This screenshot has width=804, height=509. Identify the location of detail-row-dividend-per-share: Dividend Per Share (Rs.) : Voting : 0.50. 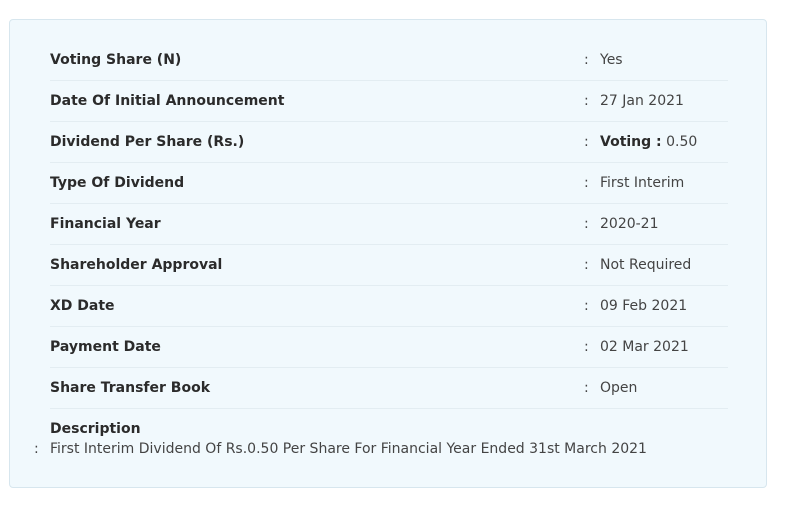
(389, 142).